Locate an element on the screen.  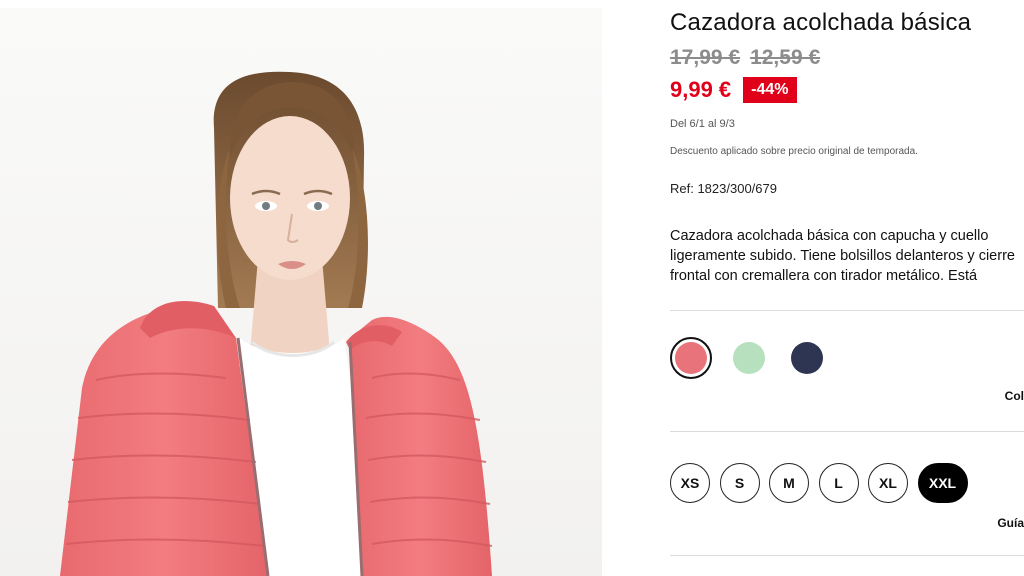
color-swatch-mint is located at coordinates (749, 358).